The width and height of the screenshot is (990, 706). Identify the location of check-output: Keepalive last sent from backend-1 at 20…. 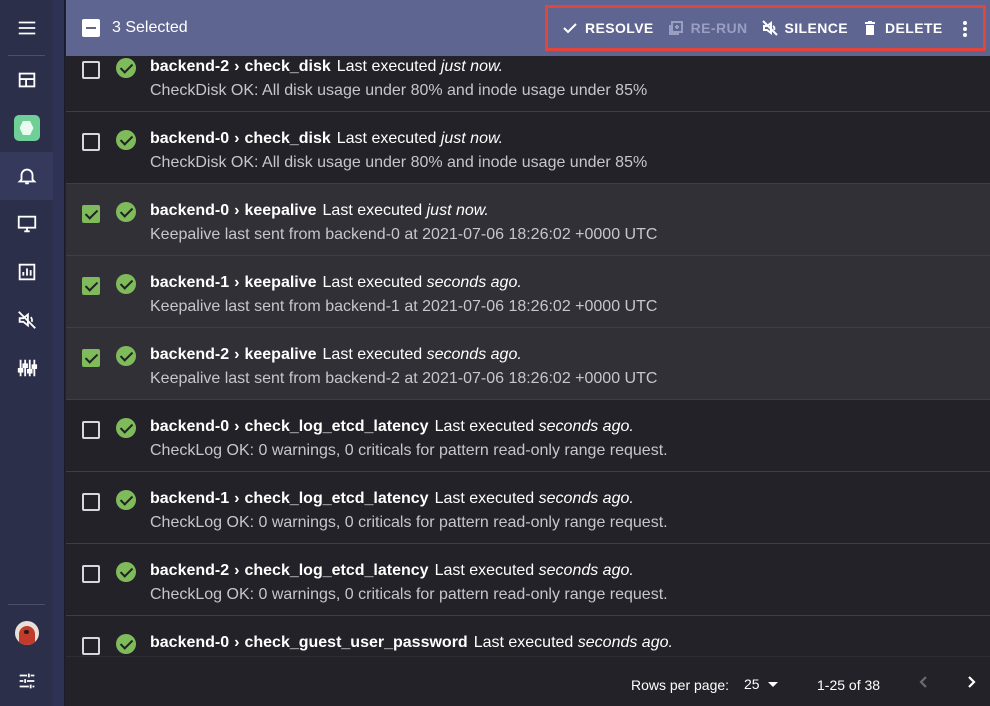
(404, 306).